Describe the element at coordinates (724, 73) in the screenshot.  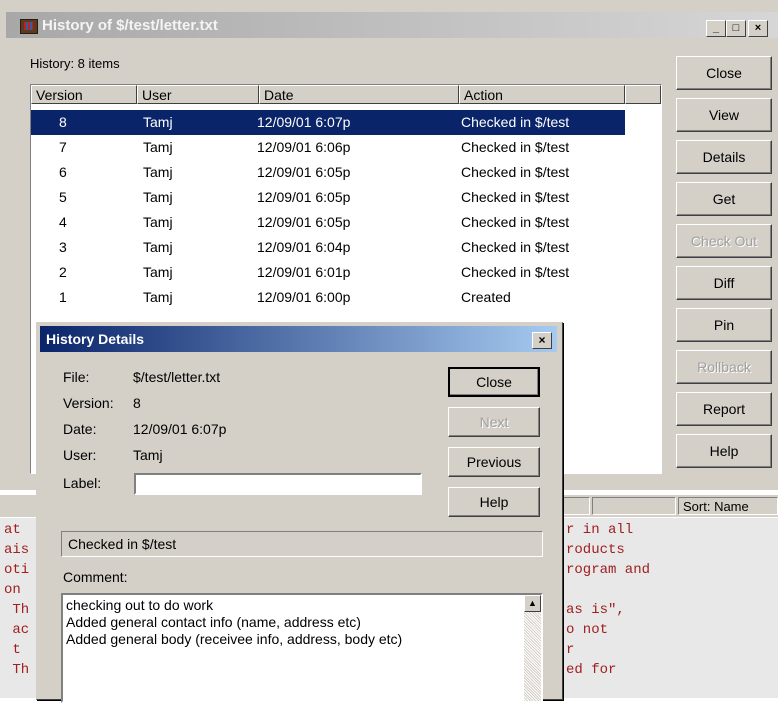
I see `close-button: Close` at that location.